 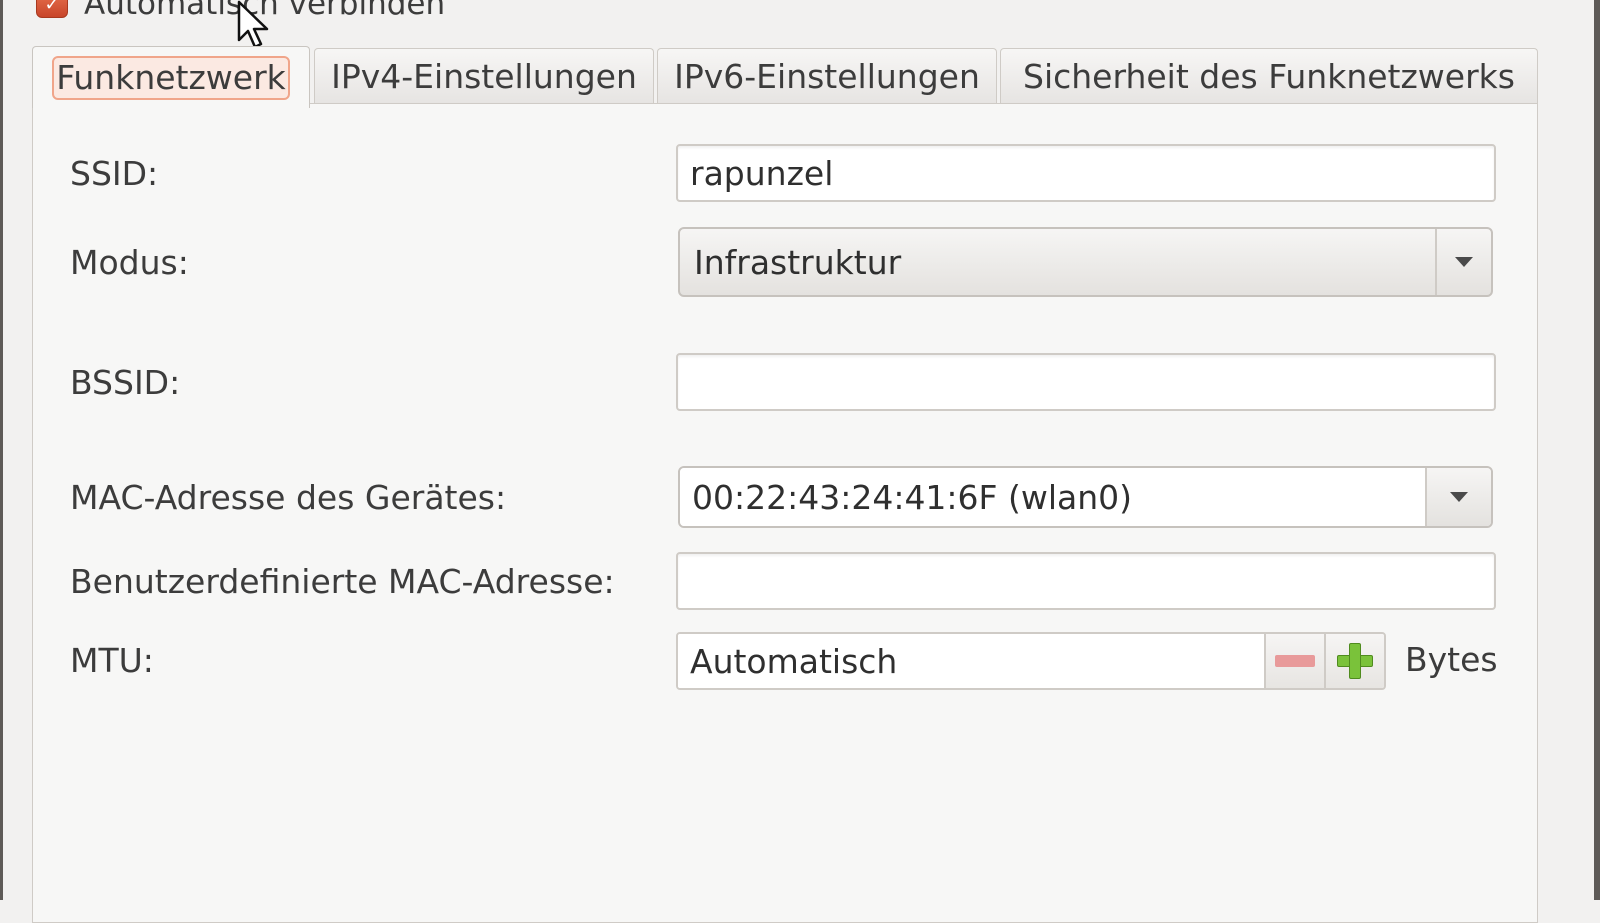 I want to click on ssid-value: rapunzel, so click(x=762, y=173).